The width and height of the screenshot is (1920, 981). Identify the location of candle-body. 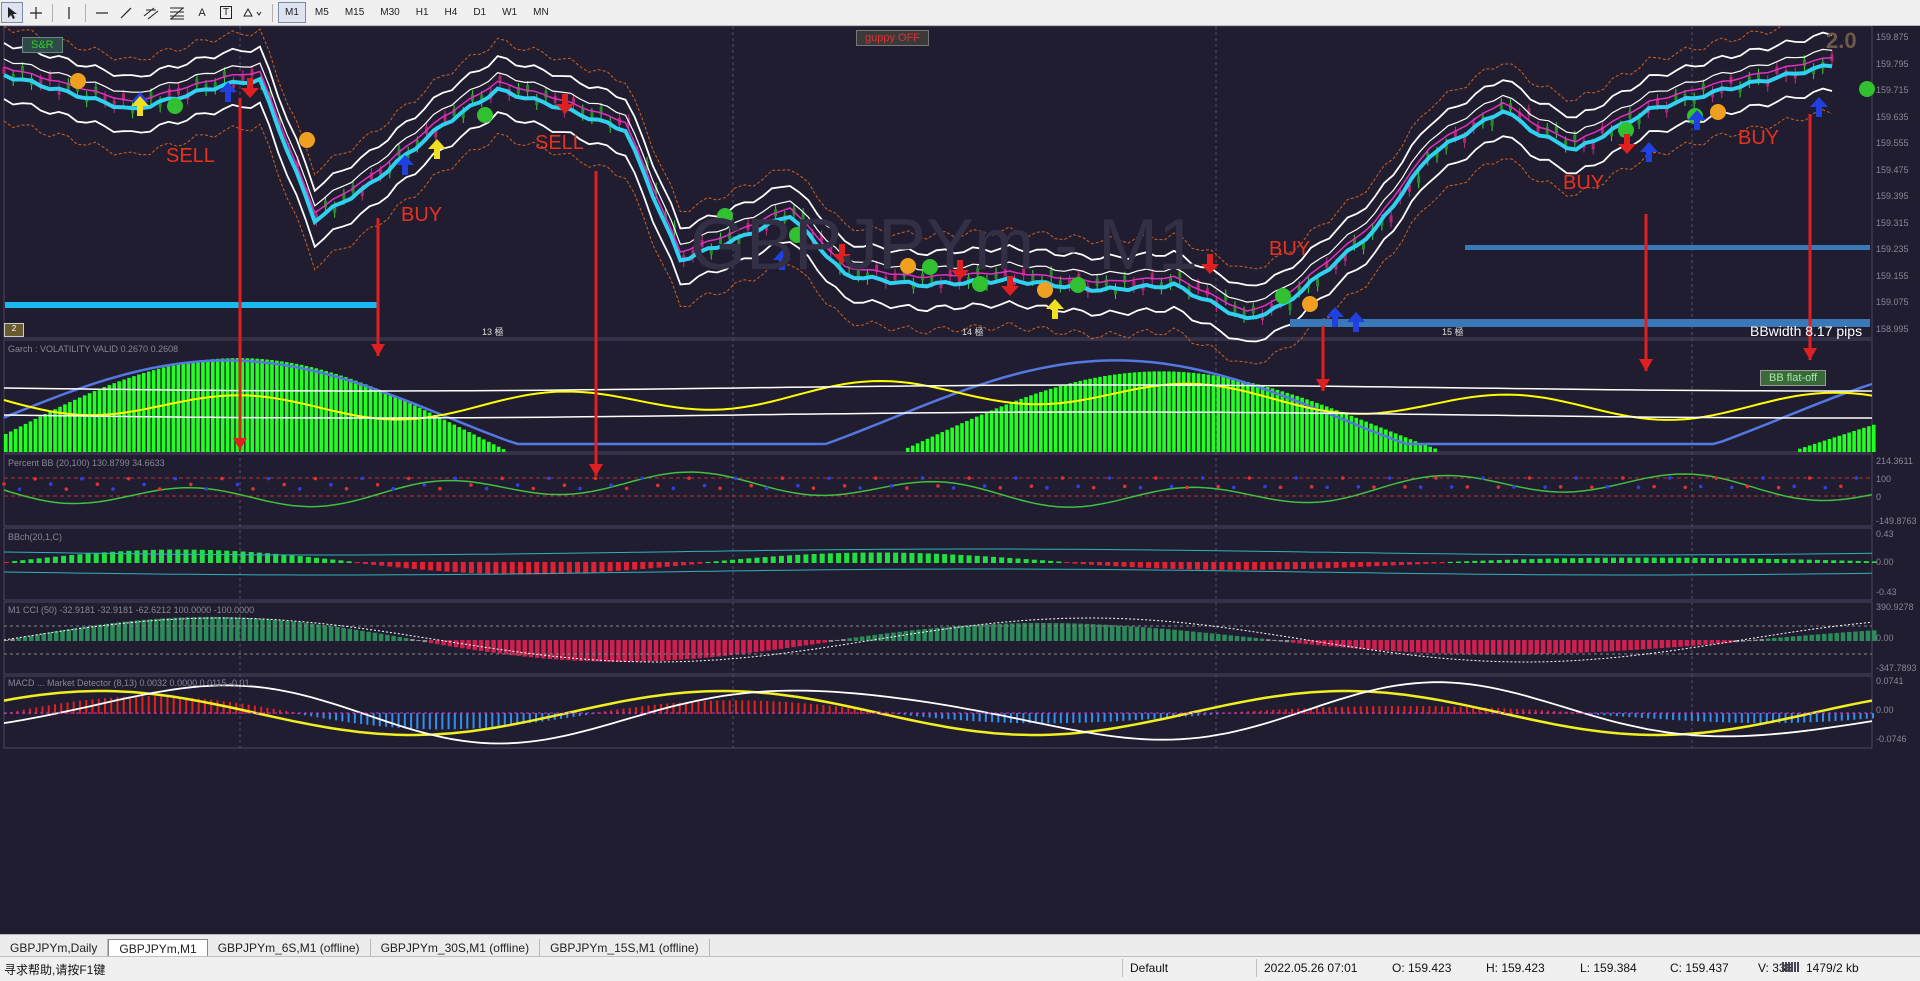
(1547, 131).